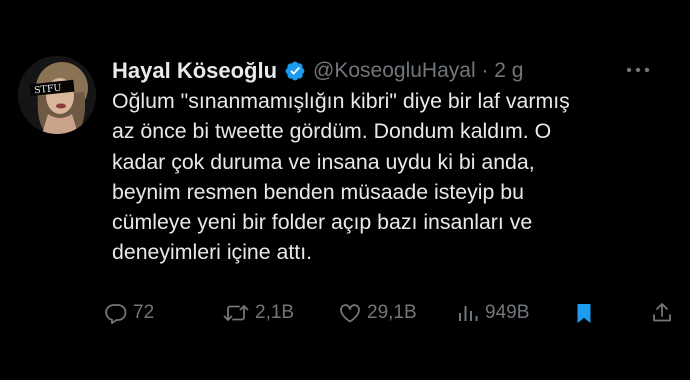  Describe the element at coordinates (318, 191) in the screenshot. I see `tweet-text-line: beynim resmen benden müsaade isteyip bu` at that location.